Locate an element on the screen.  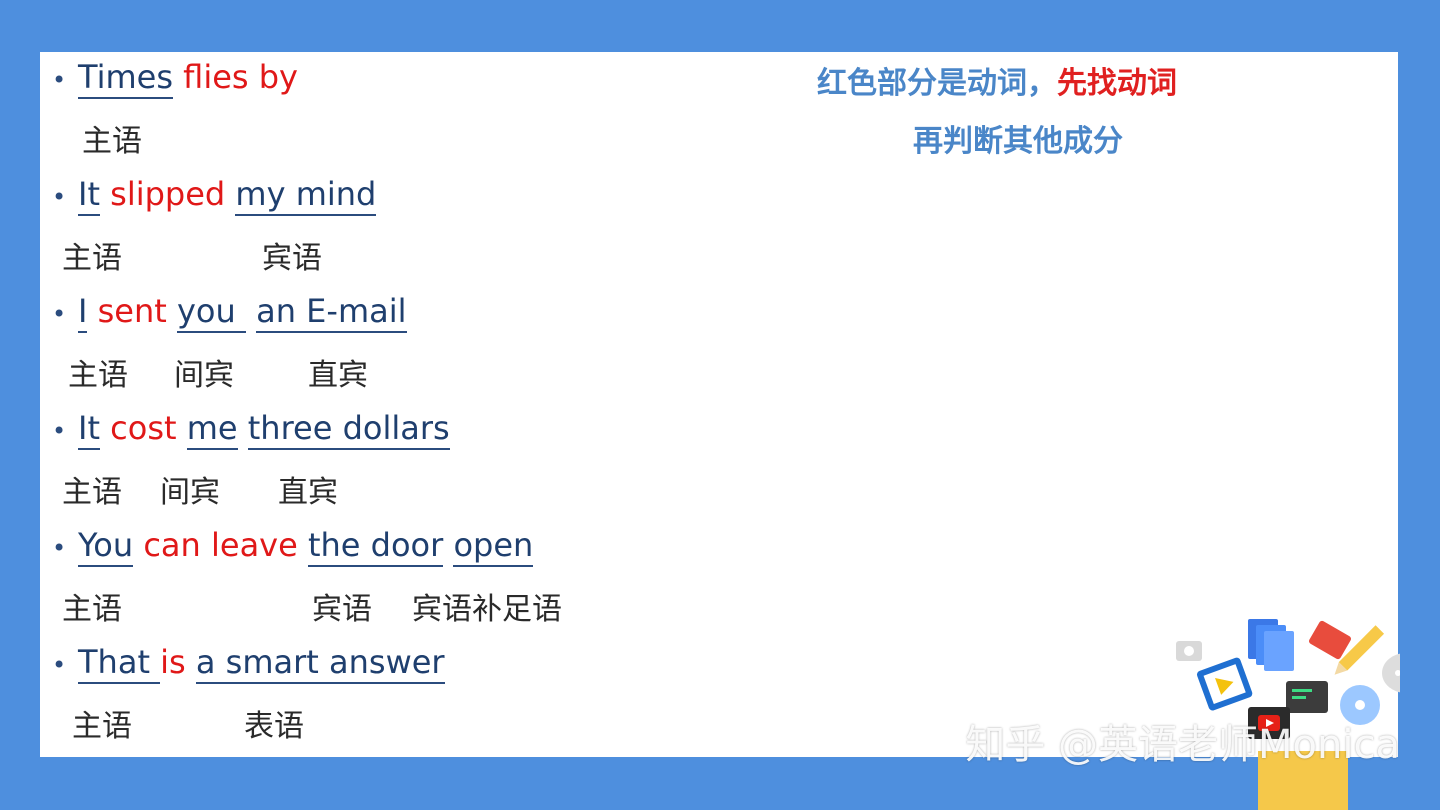
verb-part: sent is located at coordinates (132, 311).